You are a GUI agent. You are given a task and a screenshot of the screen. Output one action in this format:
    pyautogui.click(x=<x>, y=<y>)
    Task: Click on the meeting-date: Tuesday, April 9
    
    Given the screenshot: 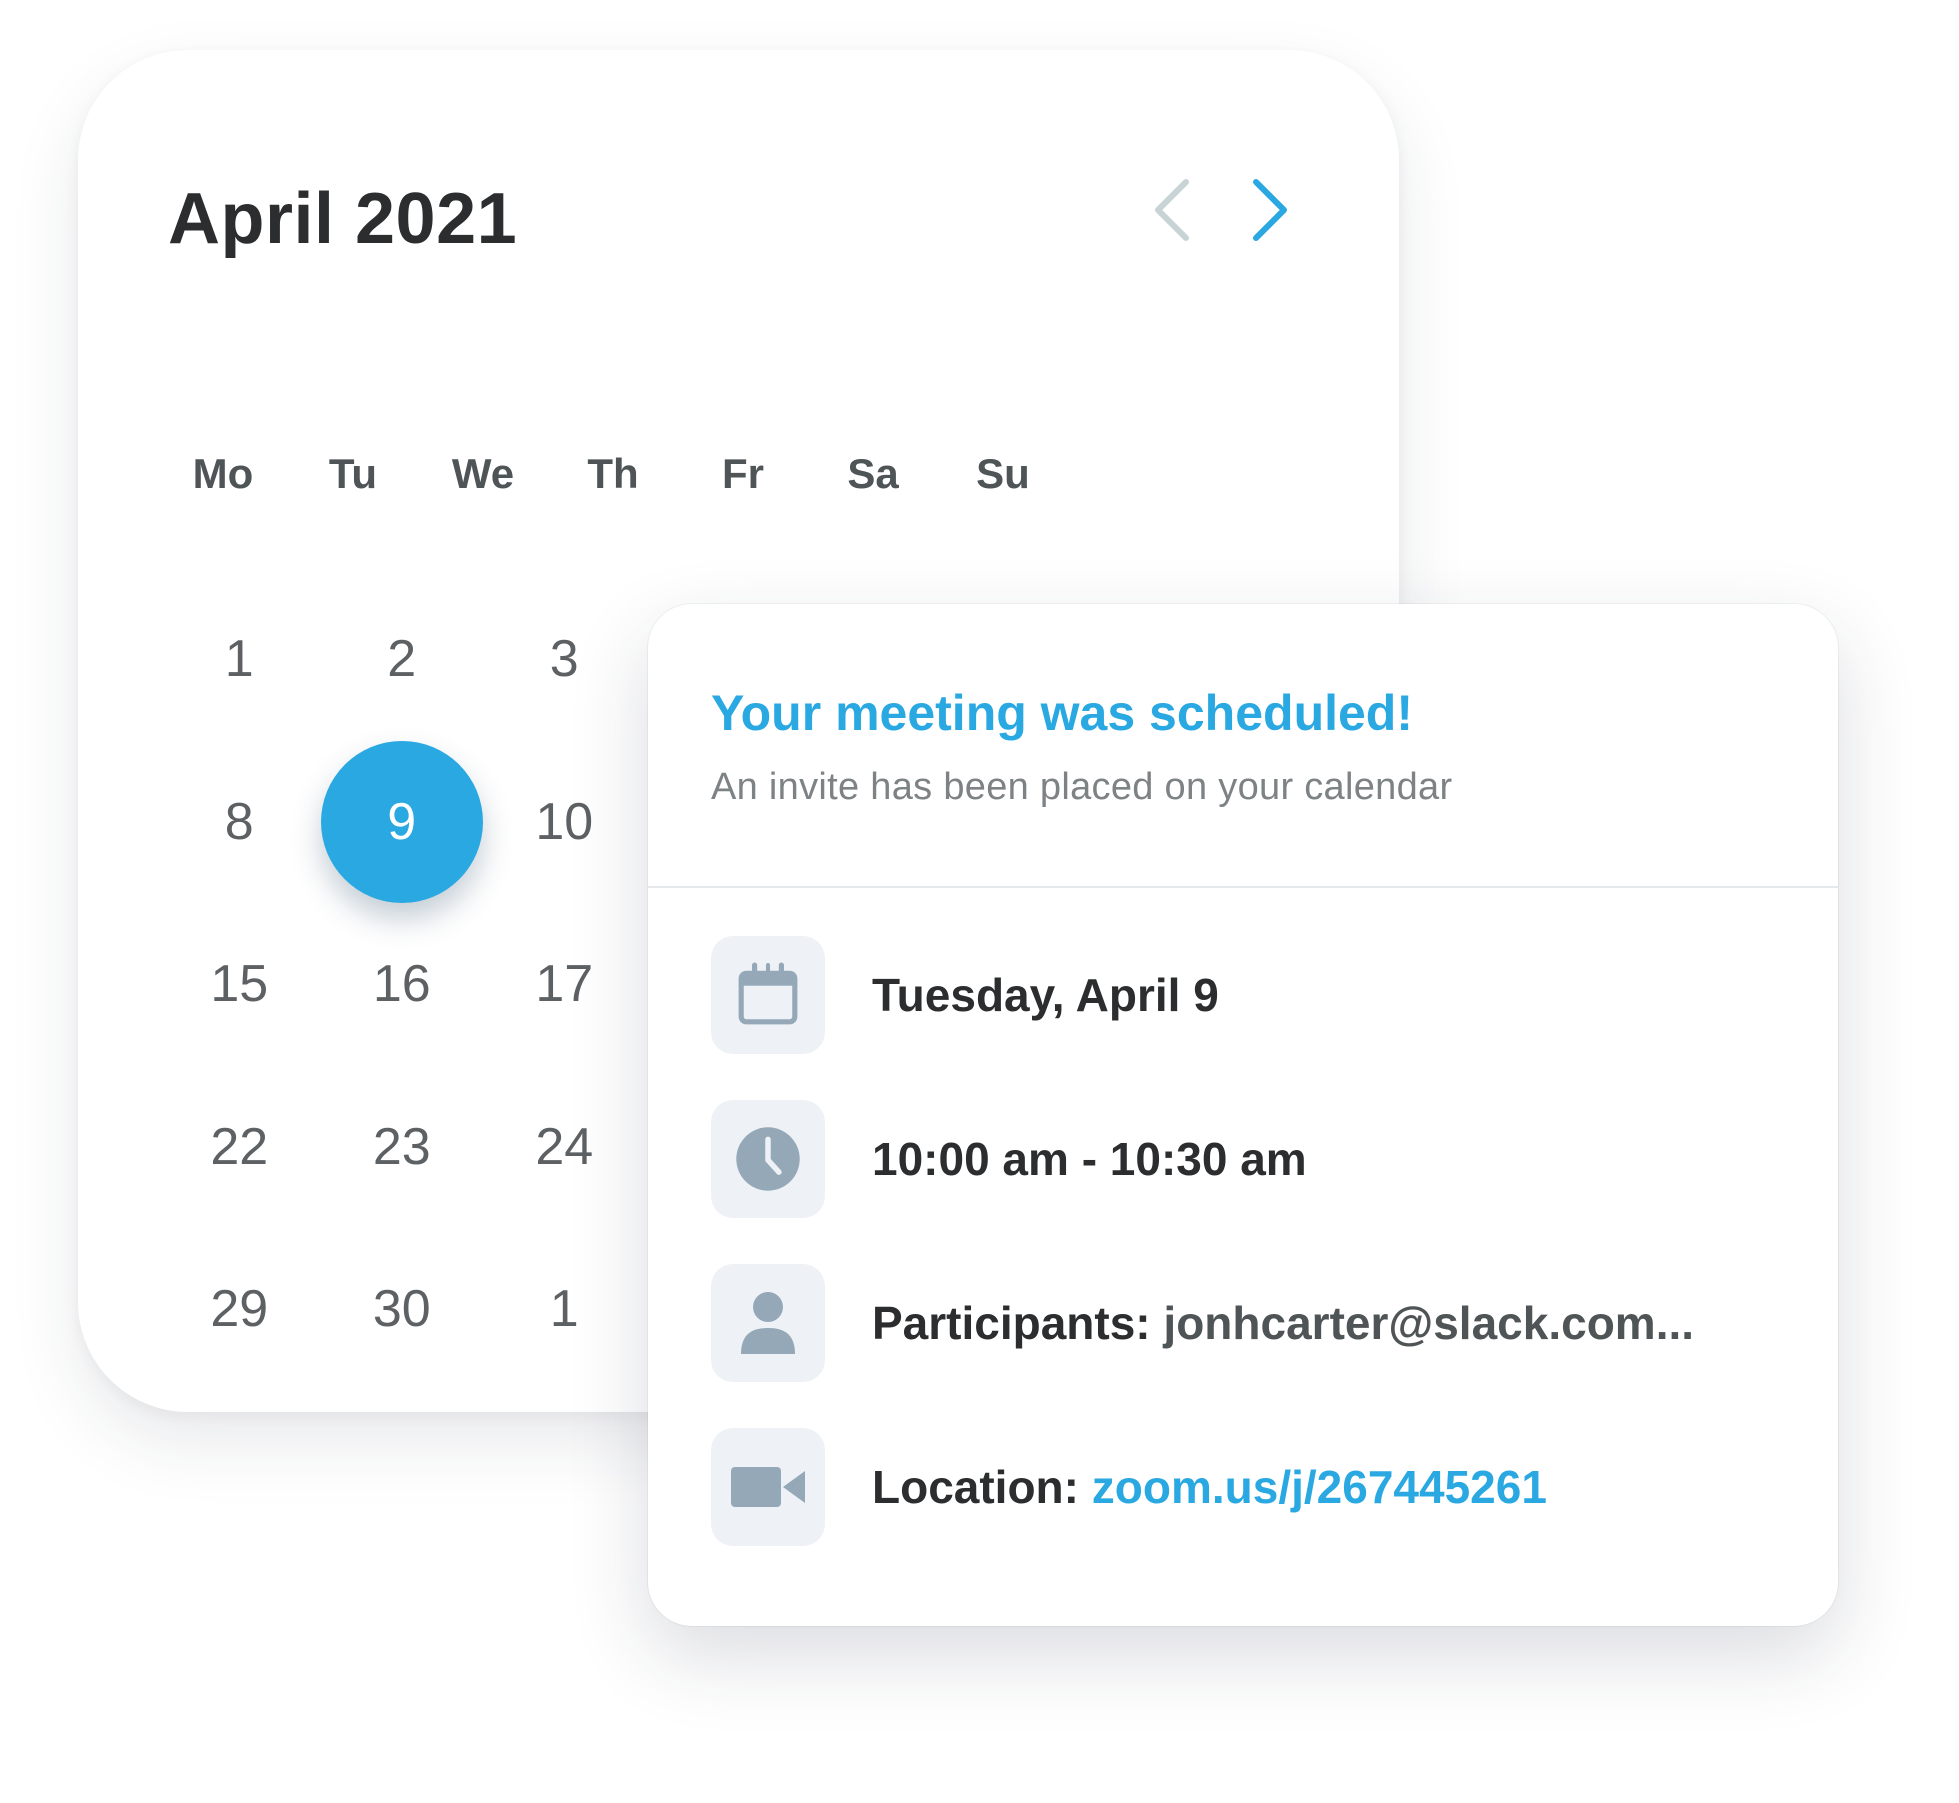 What is the action you would take?
    pyautogui.click(x=1045, y=995)
    